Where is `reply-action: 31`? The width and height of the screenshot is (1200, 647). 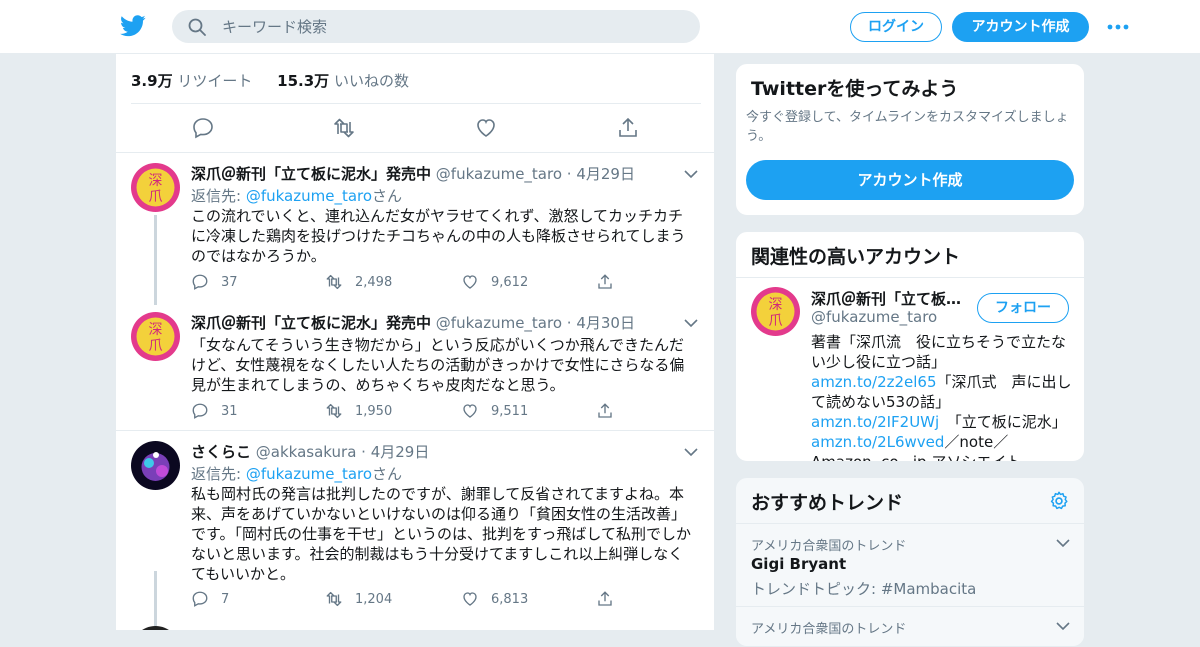 reply-action: 31 is located at coordinates (214, 411).